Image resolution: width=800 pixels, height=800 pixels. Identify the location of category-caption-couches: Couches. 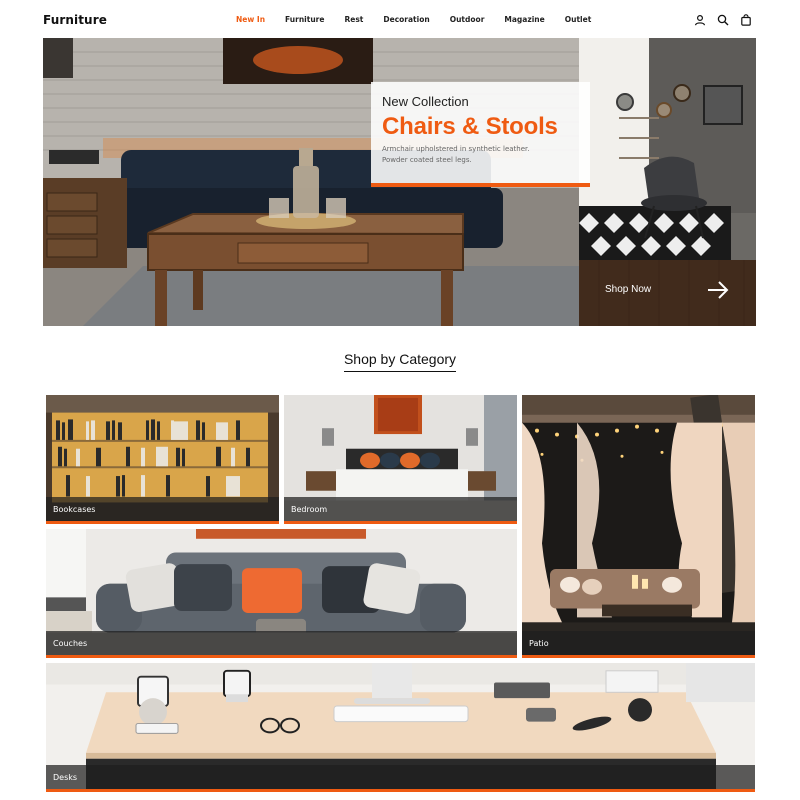
(281, 643).